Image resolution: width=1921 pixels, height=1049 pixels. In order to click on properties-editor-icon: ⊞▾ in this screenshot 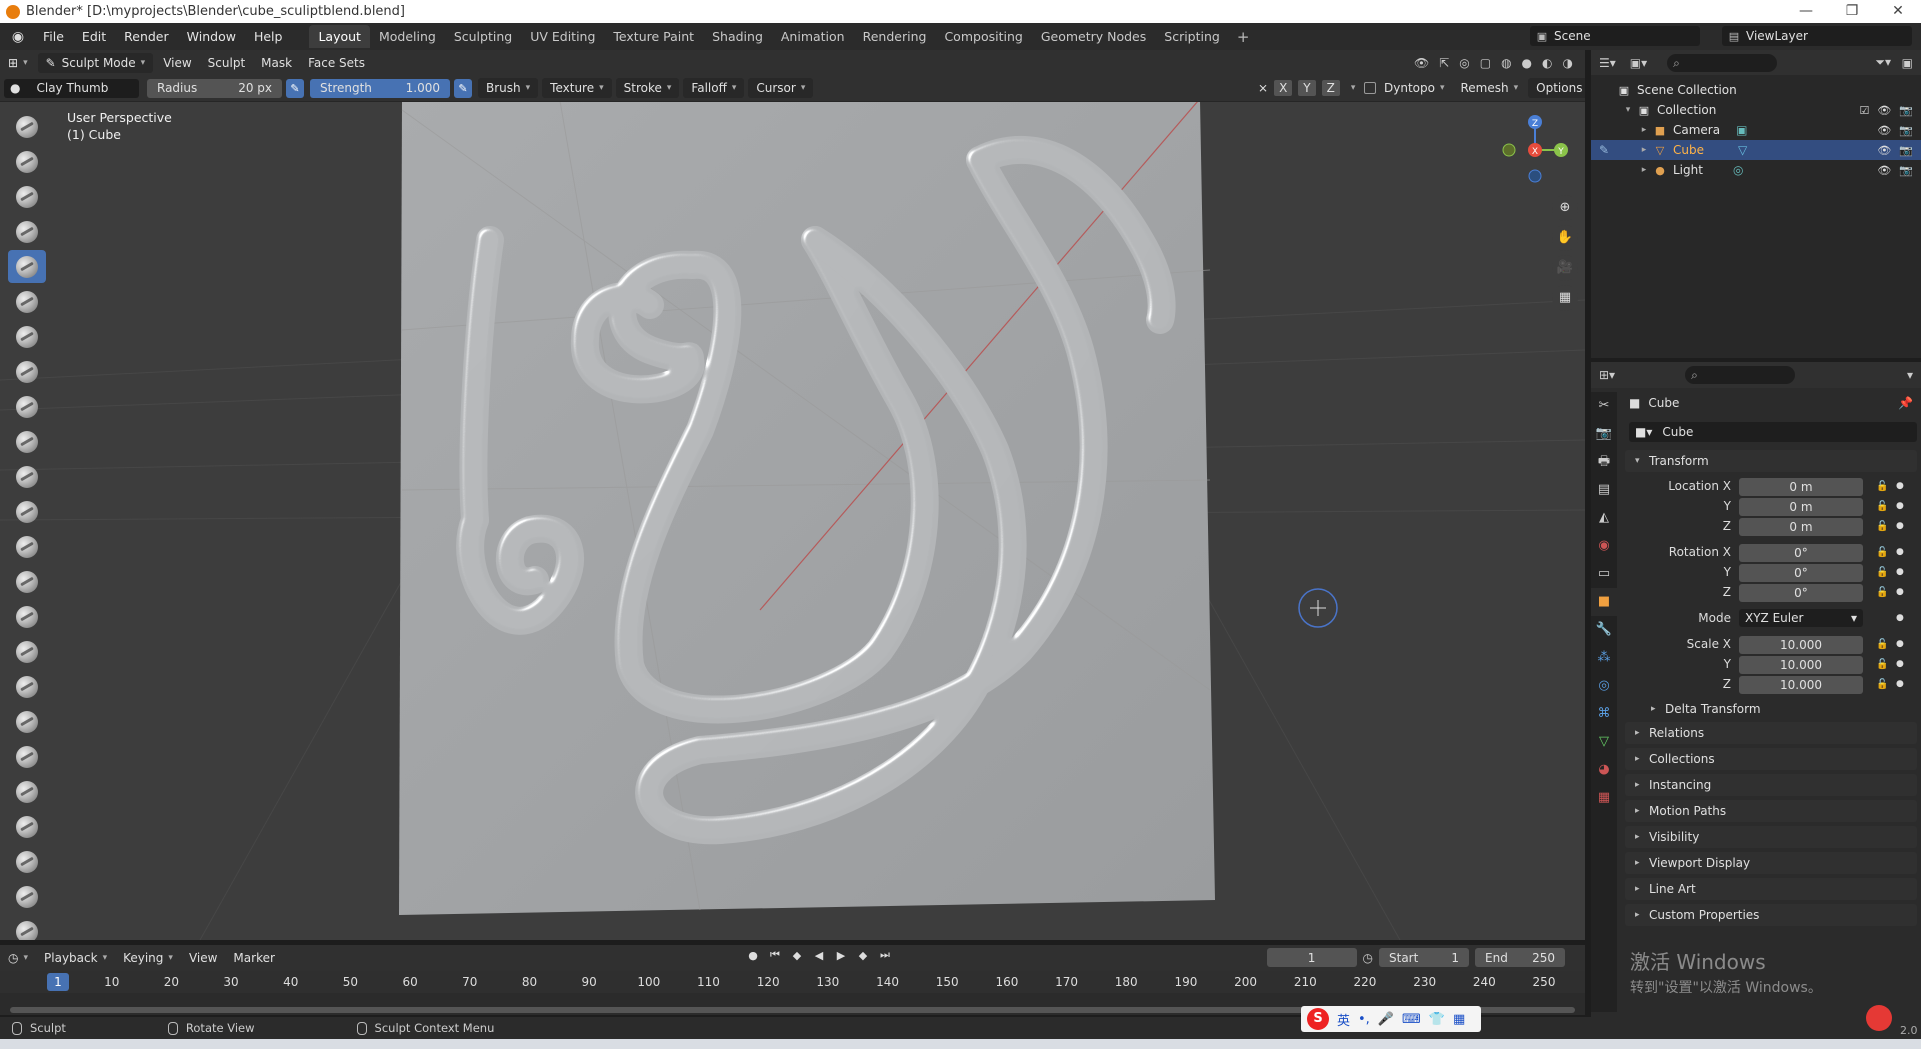, I will do `click(1607, 375)`.